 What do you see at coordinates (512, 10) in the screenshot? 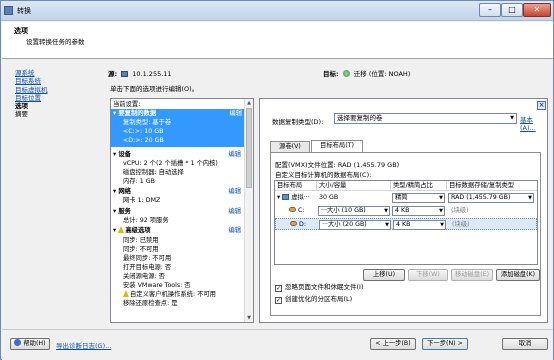
I see `maximize-button: □` at bounding box center [512, 10].